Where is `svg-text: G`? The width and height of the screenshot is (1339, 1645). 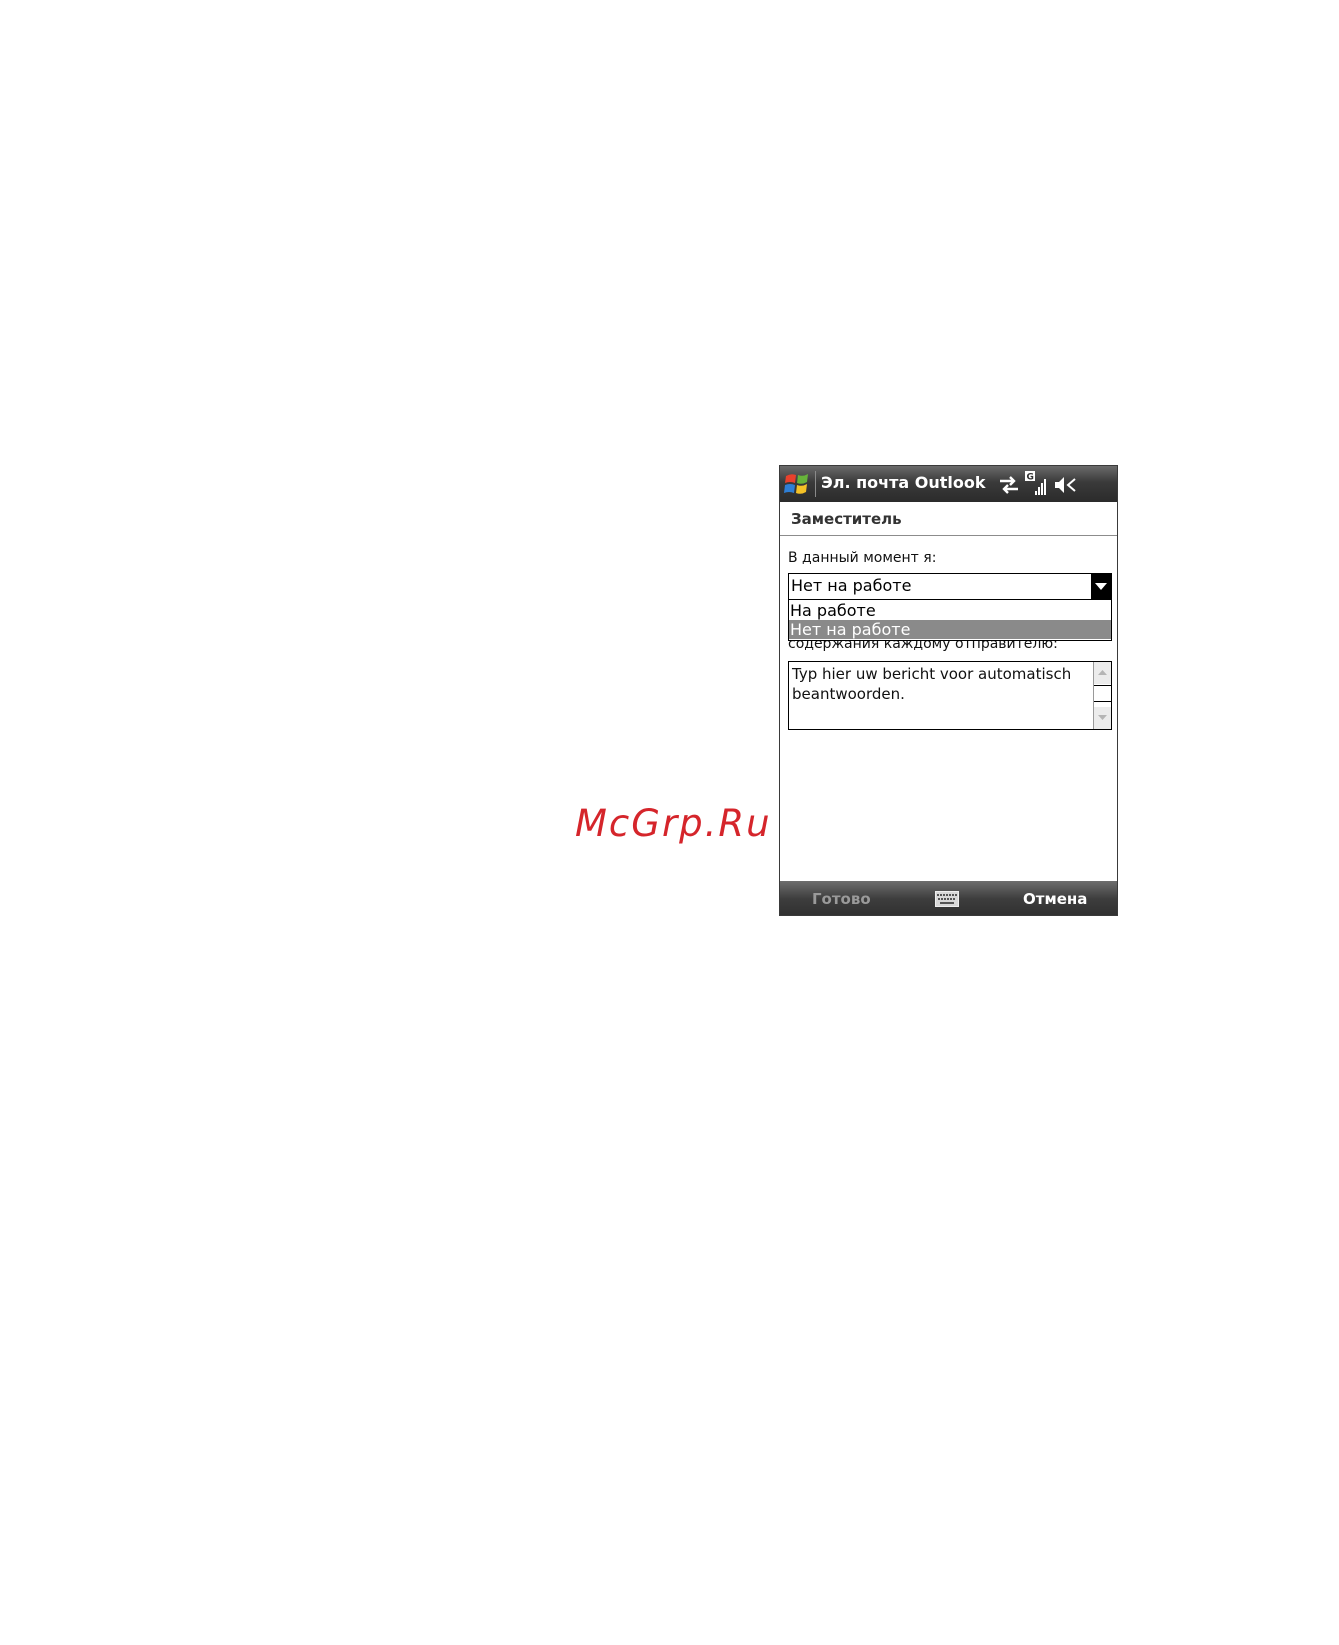
svg-text: G is located at coordinates (1030, 478).